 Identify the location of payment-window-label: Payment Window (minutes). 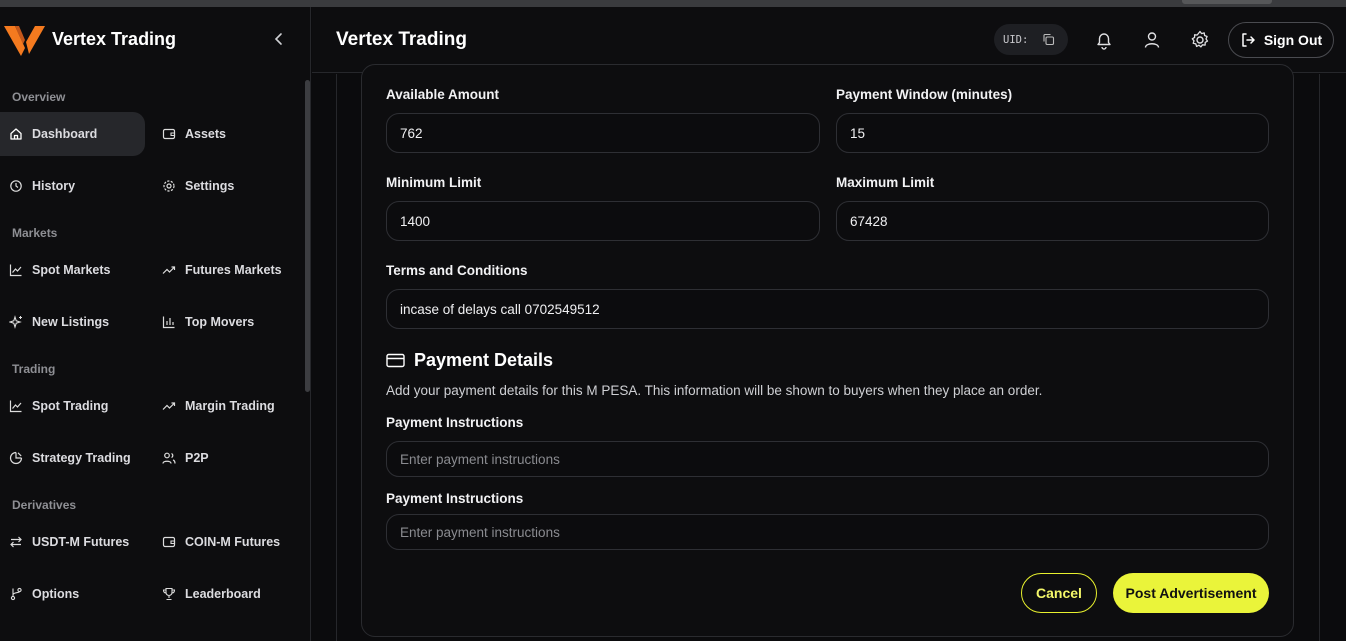
(924, 94).